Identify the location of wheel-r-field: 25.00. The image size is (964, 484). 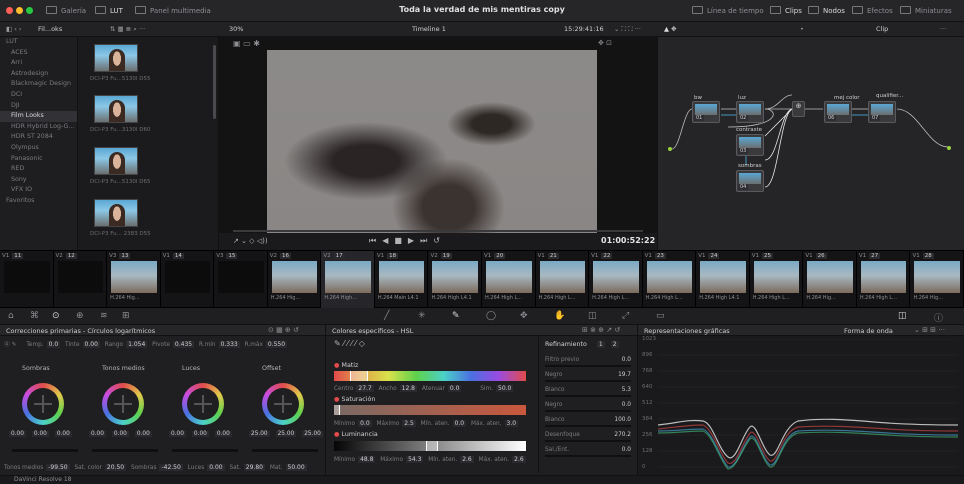
(259, 434).